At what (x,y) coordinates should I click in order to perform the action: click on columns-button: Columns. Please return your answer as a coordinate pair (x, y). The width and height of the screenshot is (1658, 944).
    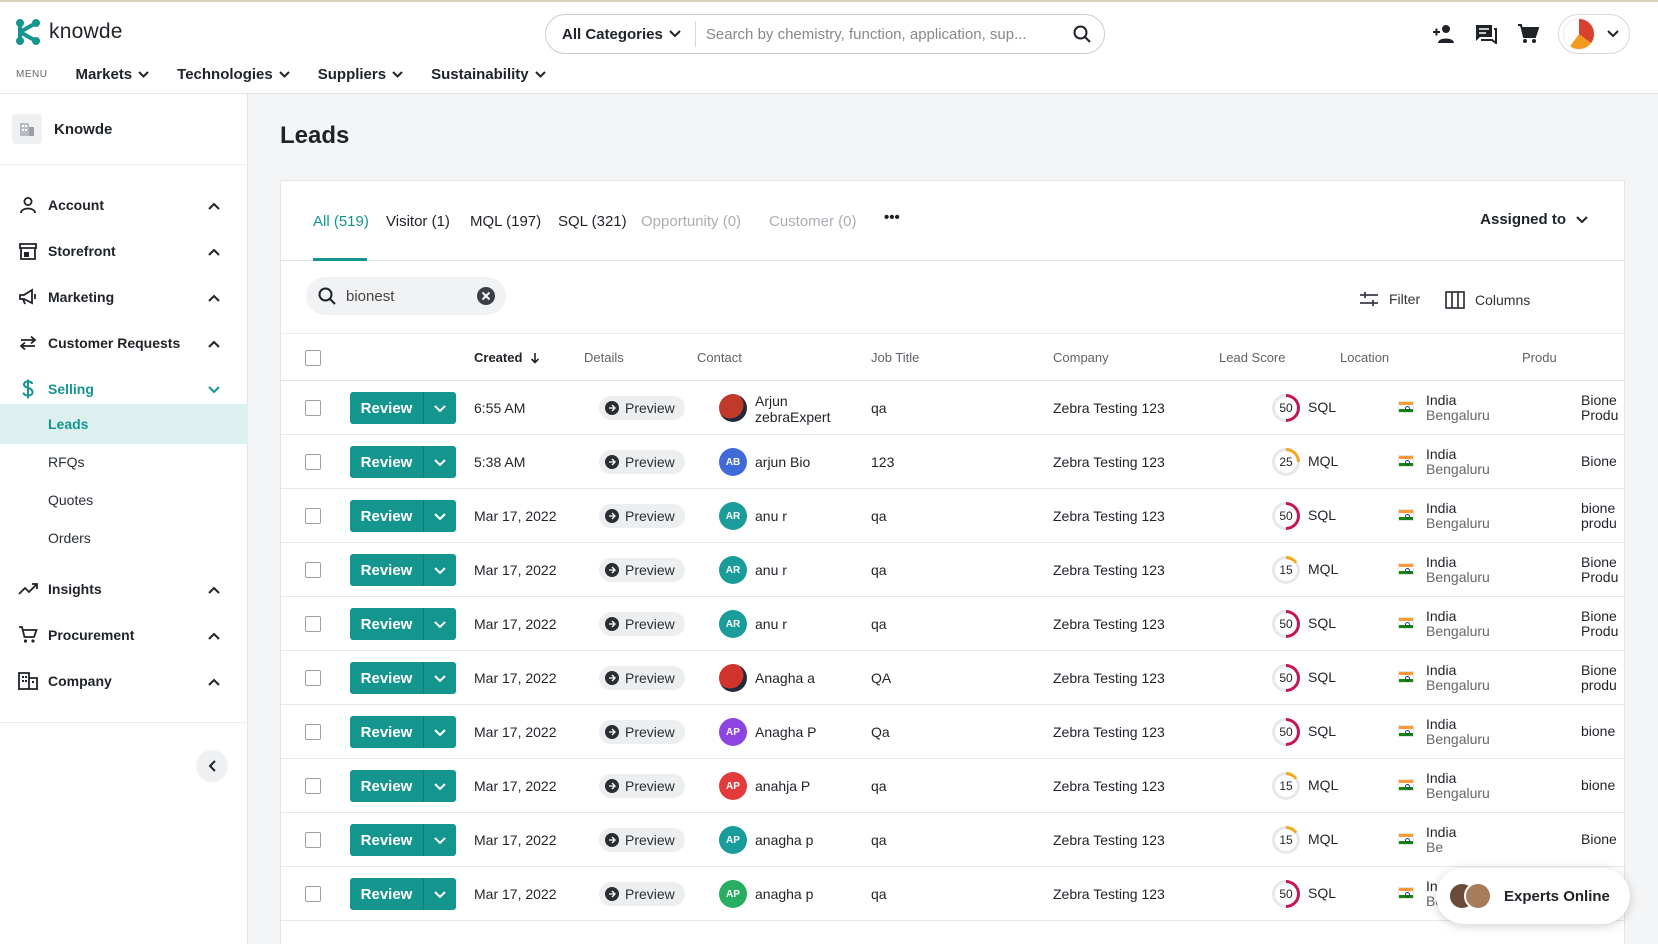
    Looking at the image, I should click on (1487, 300).